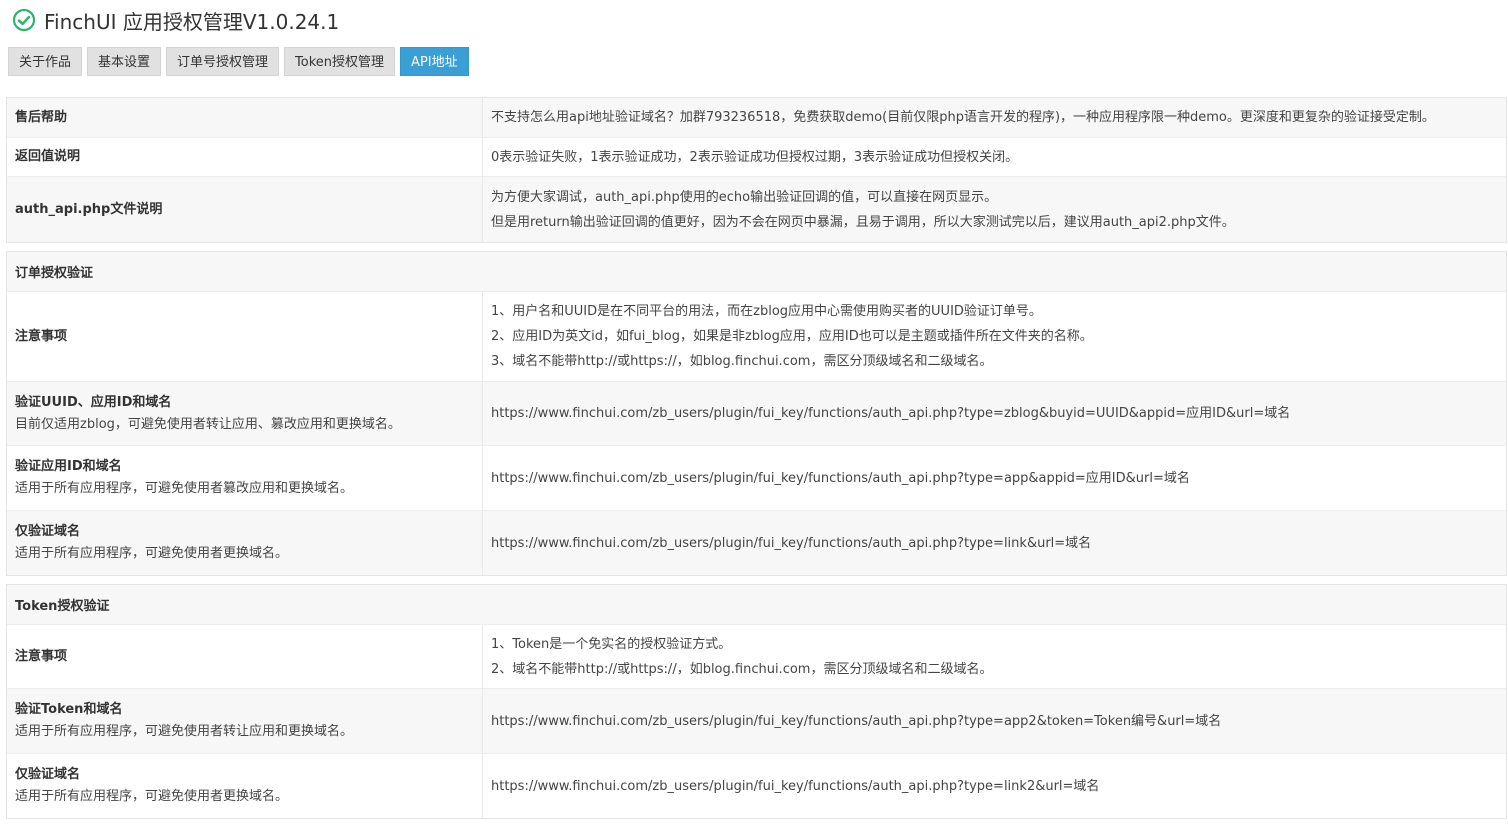 The width and height of the screenshot is (1508, 825). Describe the element at coordinates (754, 20) in the screenshot. I see `page-header: FinchUI 应用授权管理V1.0.24.1` at that location.